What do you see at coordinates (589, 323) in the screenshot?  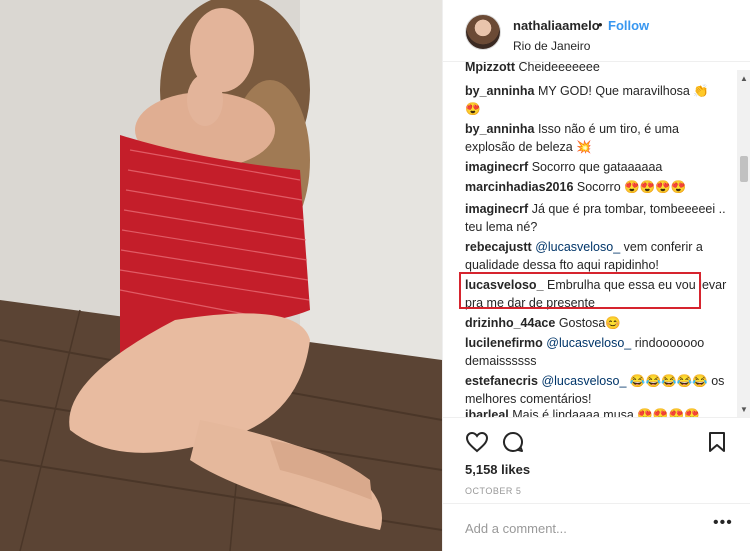 I see `comment-text: Gostosa😊` at bounding box center [589, 323].